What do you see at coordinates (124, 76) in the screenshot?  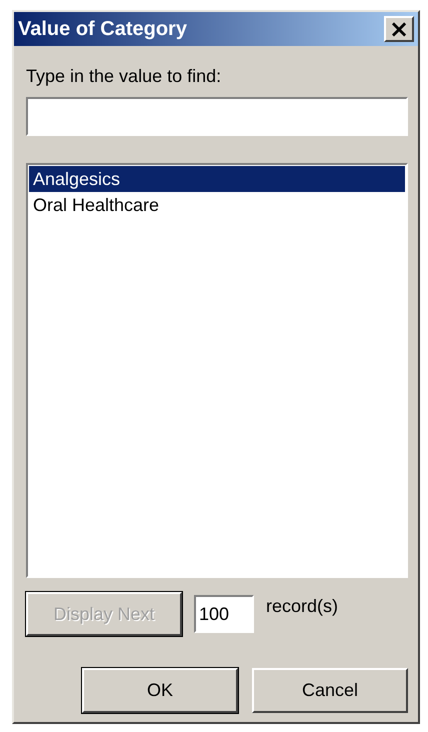 I see `field-label: Type in the value to find:` at bounding box center [124, 76].